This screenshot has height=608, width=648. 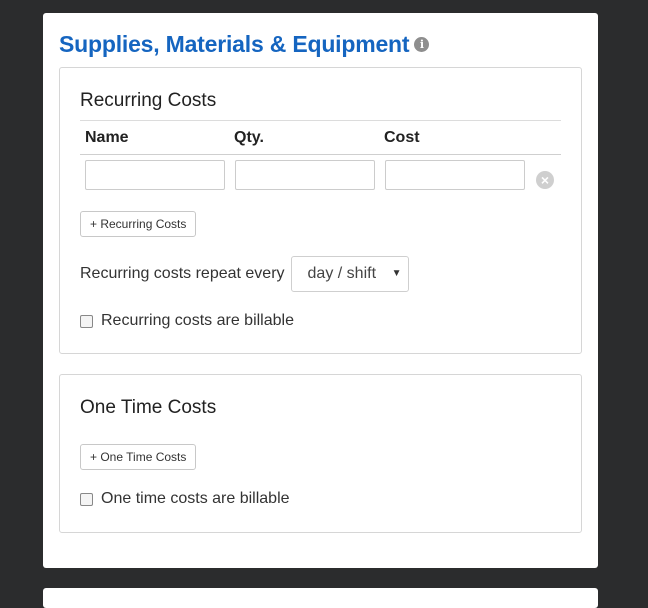 I want to click on caret-down-icon: ▼, so click(x=396, y=273).